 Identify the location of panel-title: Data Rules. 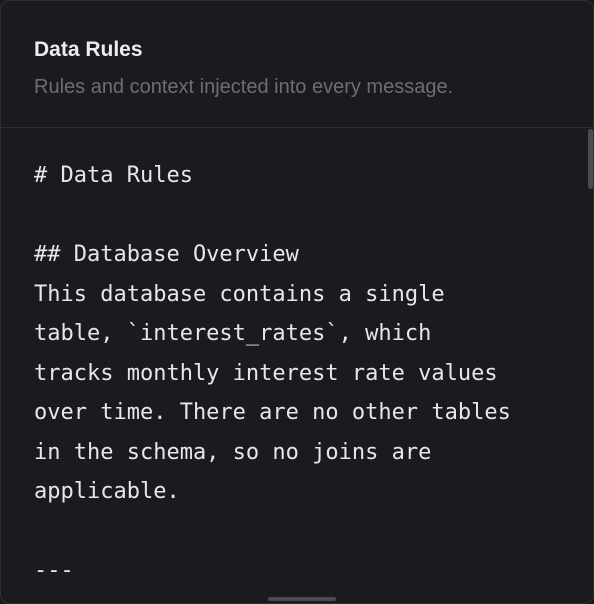
(88, 49).